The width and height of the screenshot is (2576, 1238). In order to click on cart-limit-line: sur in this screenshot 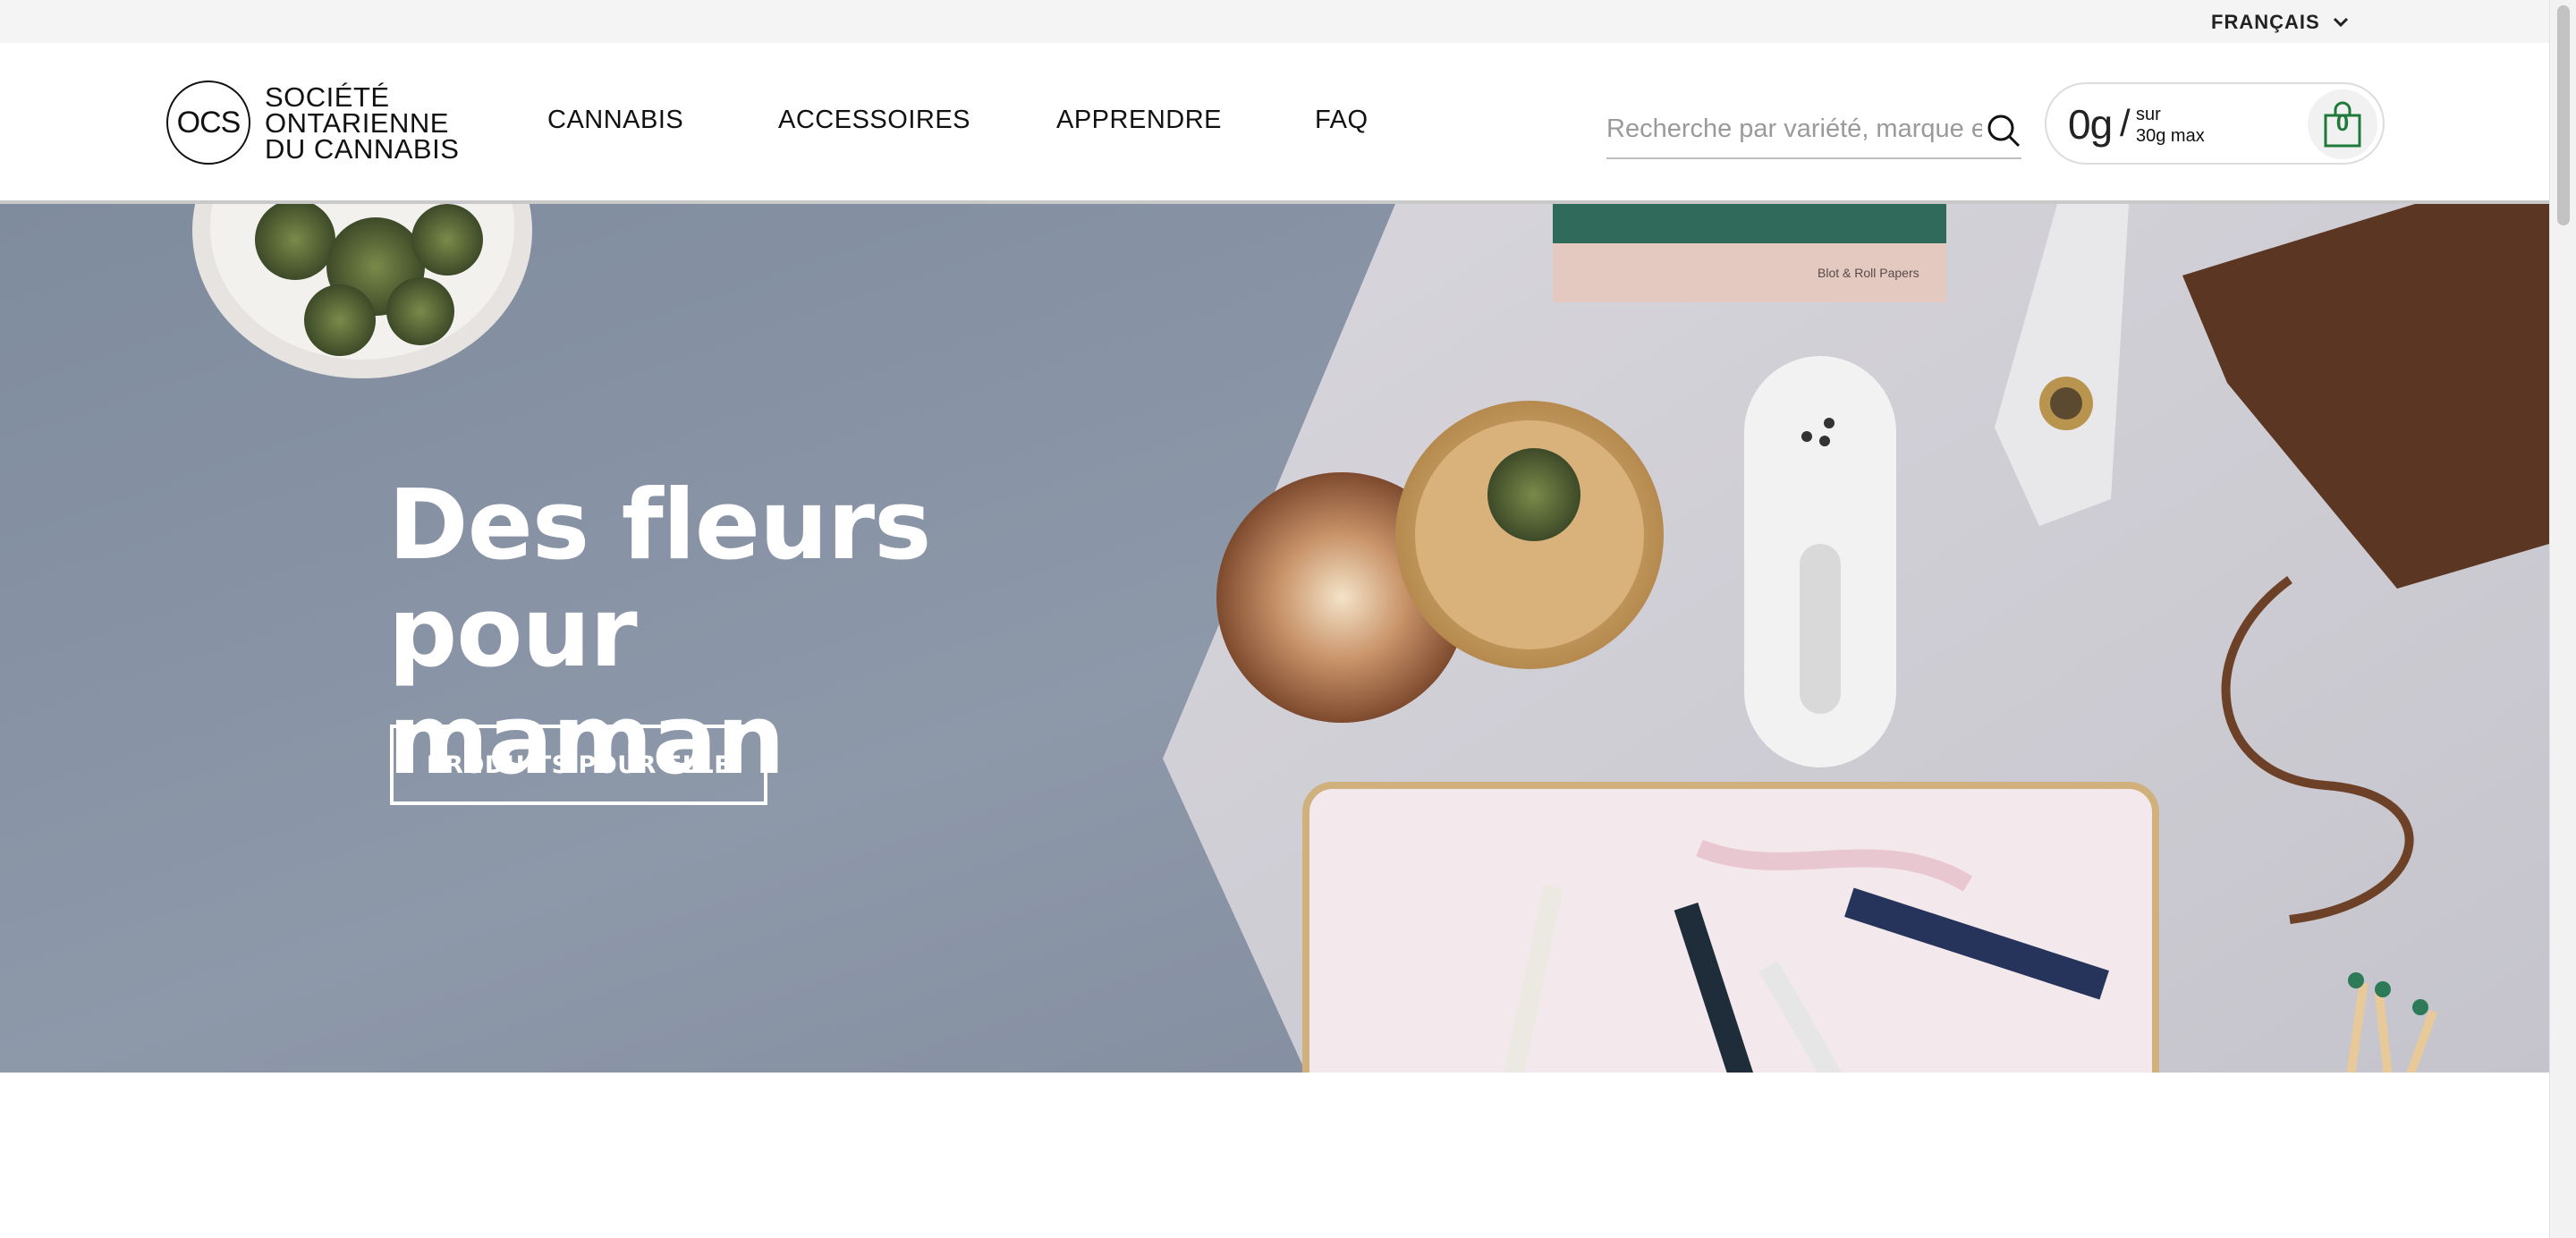, I will do `click(2148, 114)`.